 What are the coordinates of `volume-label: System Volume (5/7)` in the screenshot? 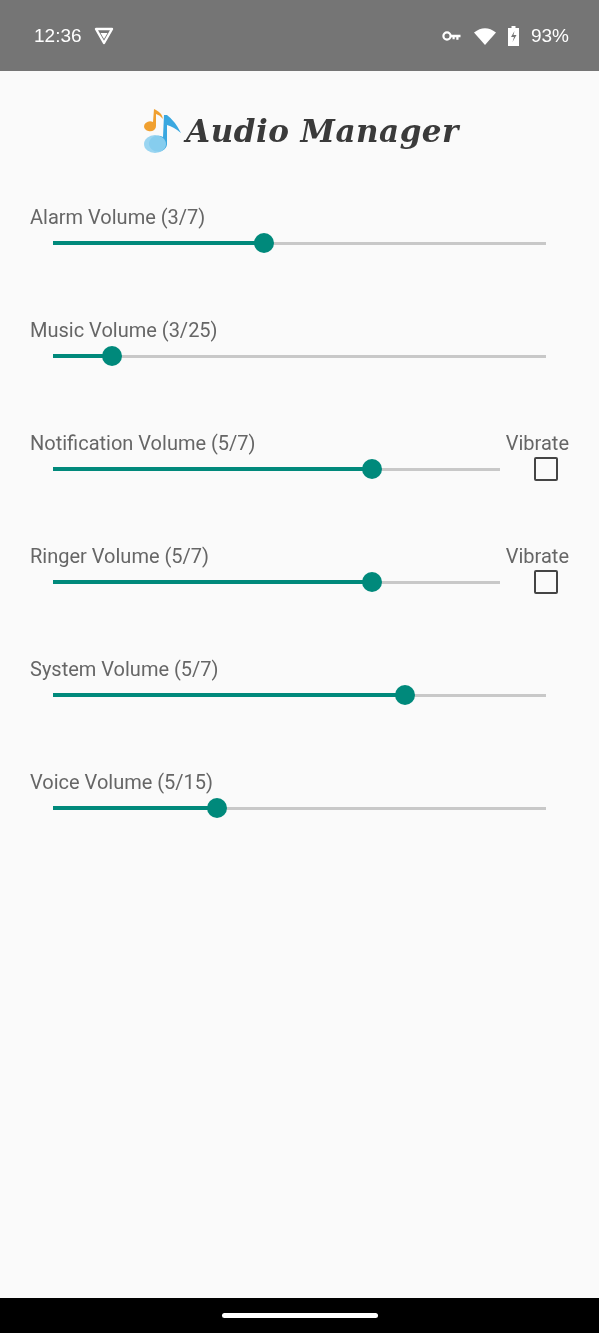 It's located at (124, 669).